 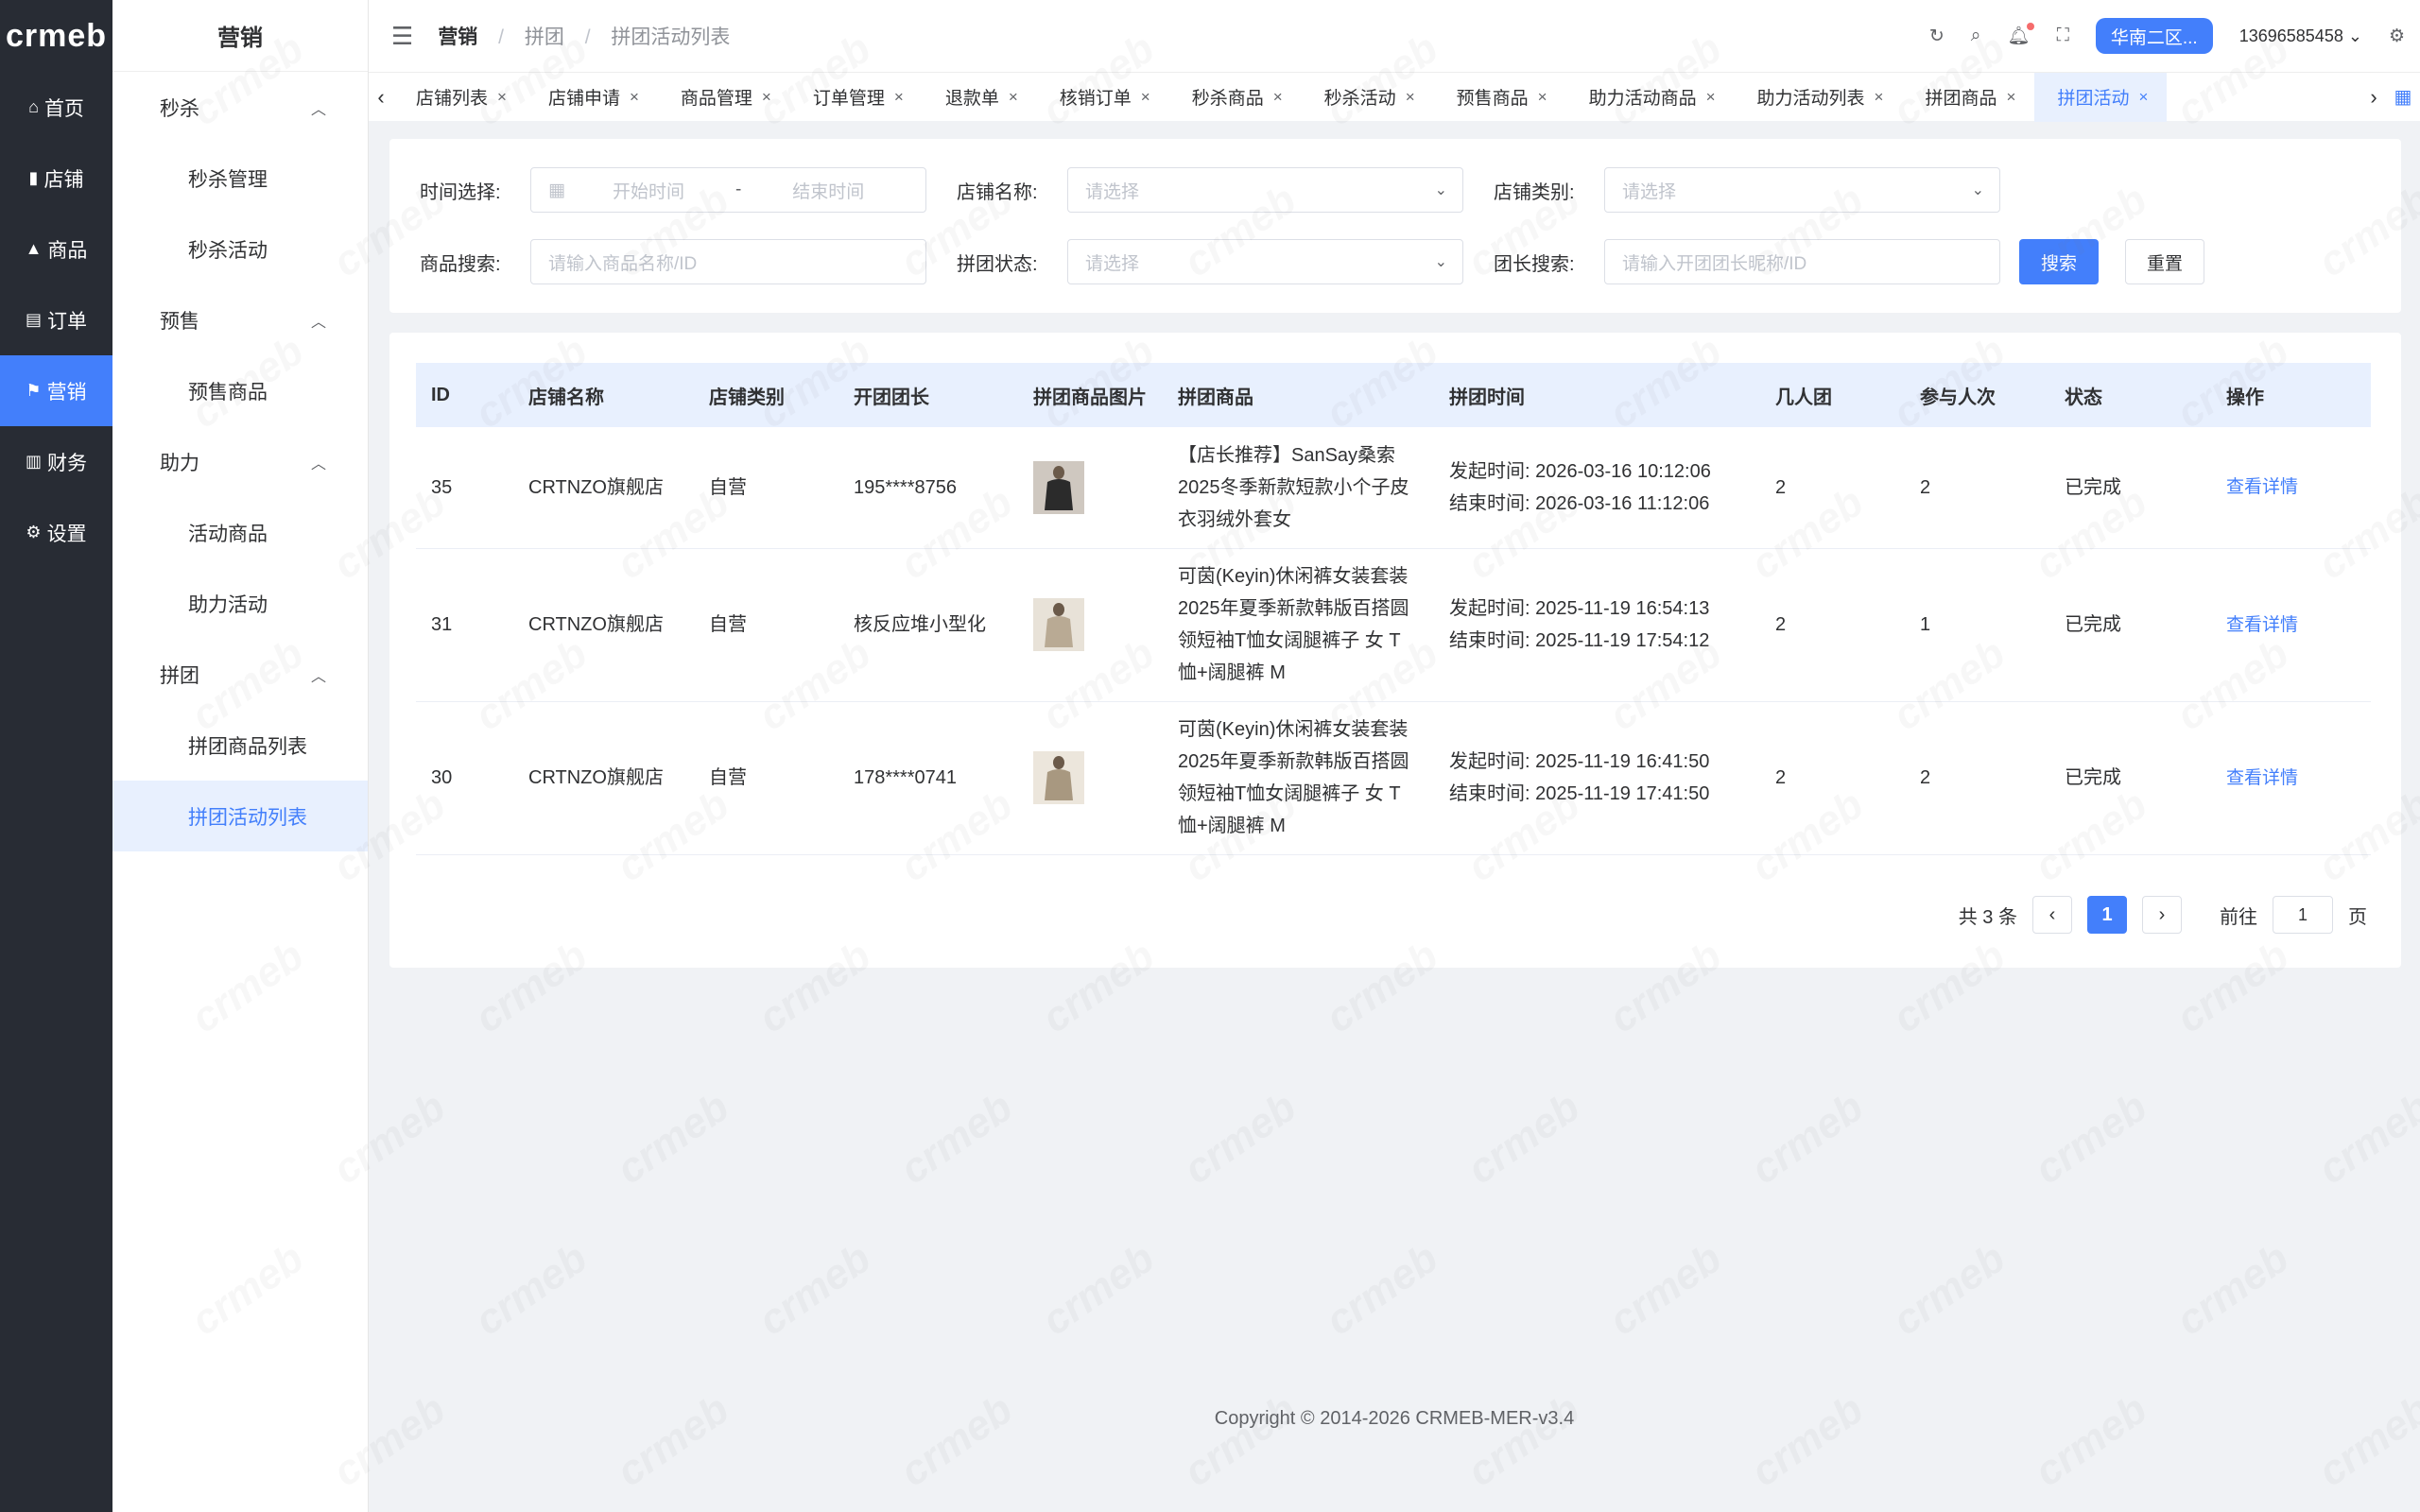 What do you see at coordinates (1265, 261) in the screenshot?
I see `group-status-select: 请选择 ⌄` at bounding box center [1265, 261].